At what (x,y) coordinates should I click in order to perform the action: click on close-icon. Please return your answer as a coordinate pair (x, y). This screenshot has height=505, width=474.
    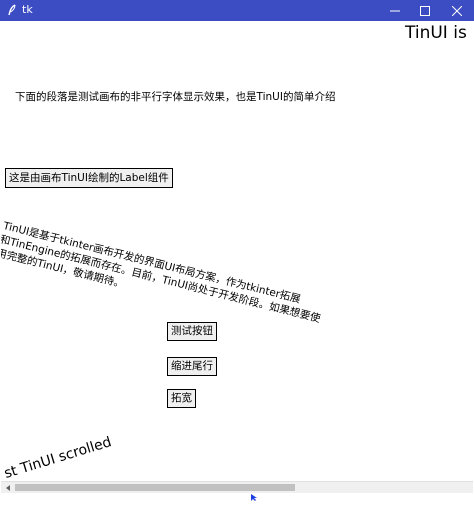
    Looking at the image, I should click on (457, 10).